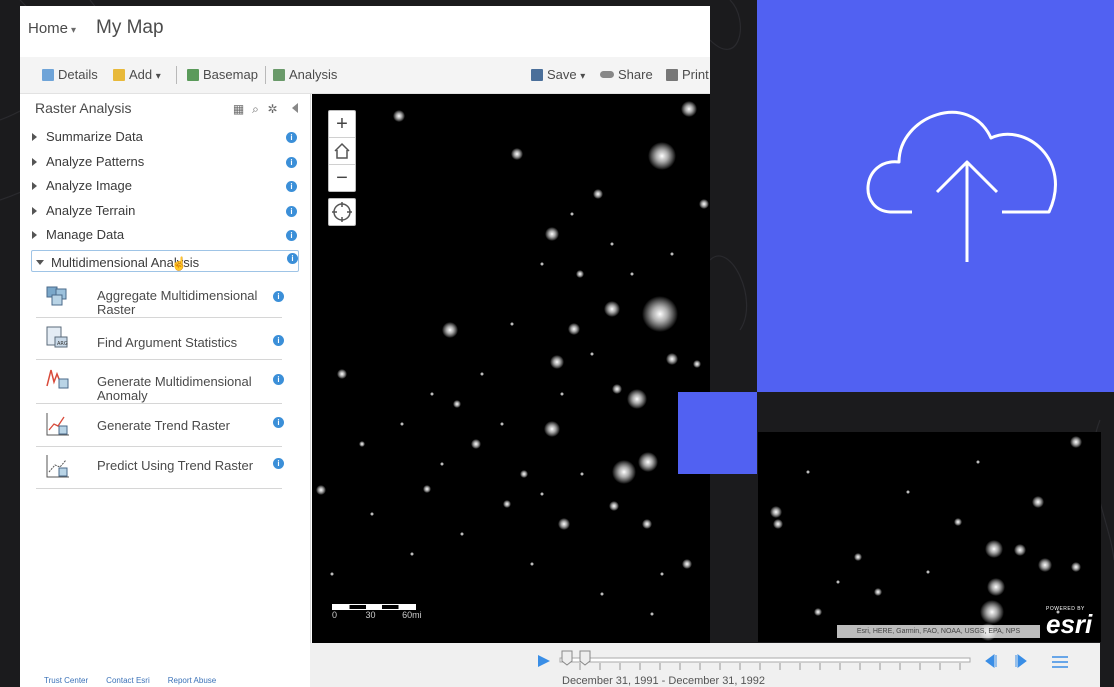  What do you see at coordinates (165, 238) in the screenshot?
I see `category-manage-data: Manage Data i` at bounding box center [165, 238].